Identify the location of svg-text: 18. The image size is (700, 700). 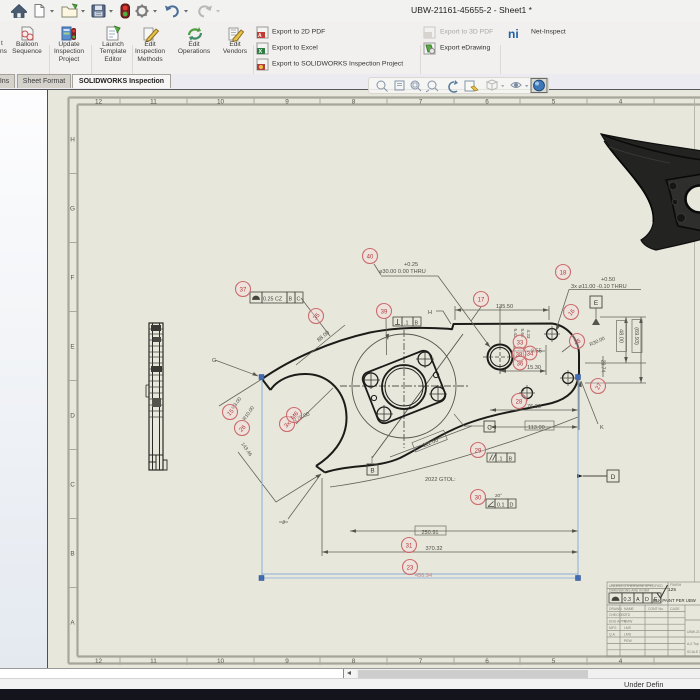
(563, 274).